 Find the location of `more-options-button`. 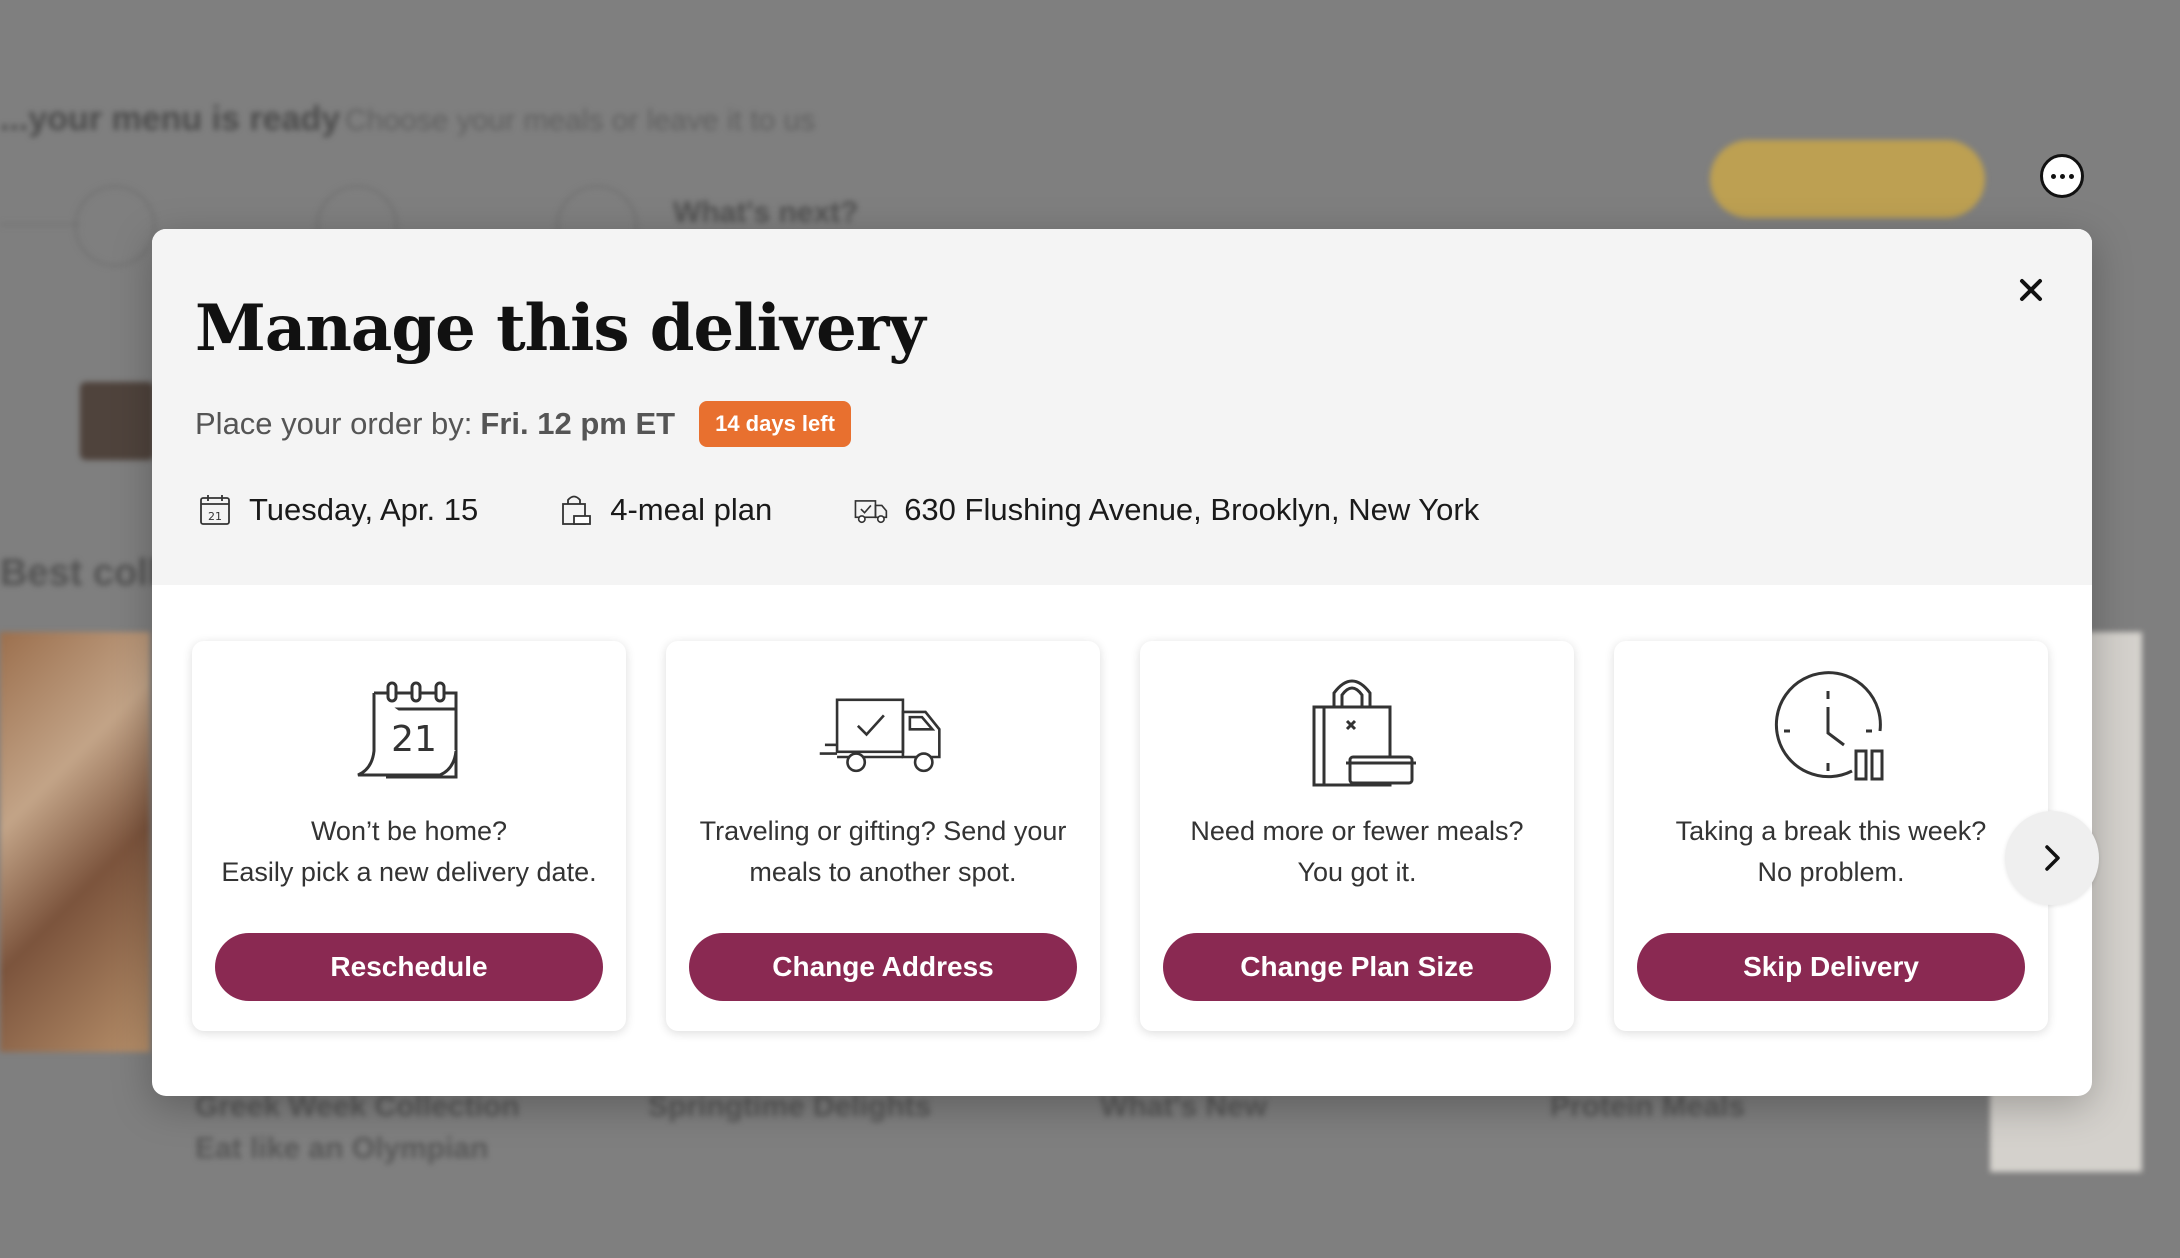

more-options-button is located at coordinates (2062, 176).